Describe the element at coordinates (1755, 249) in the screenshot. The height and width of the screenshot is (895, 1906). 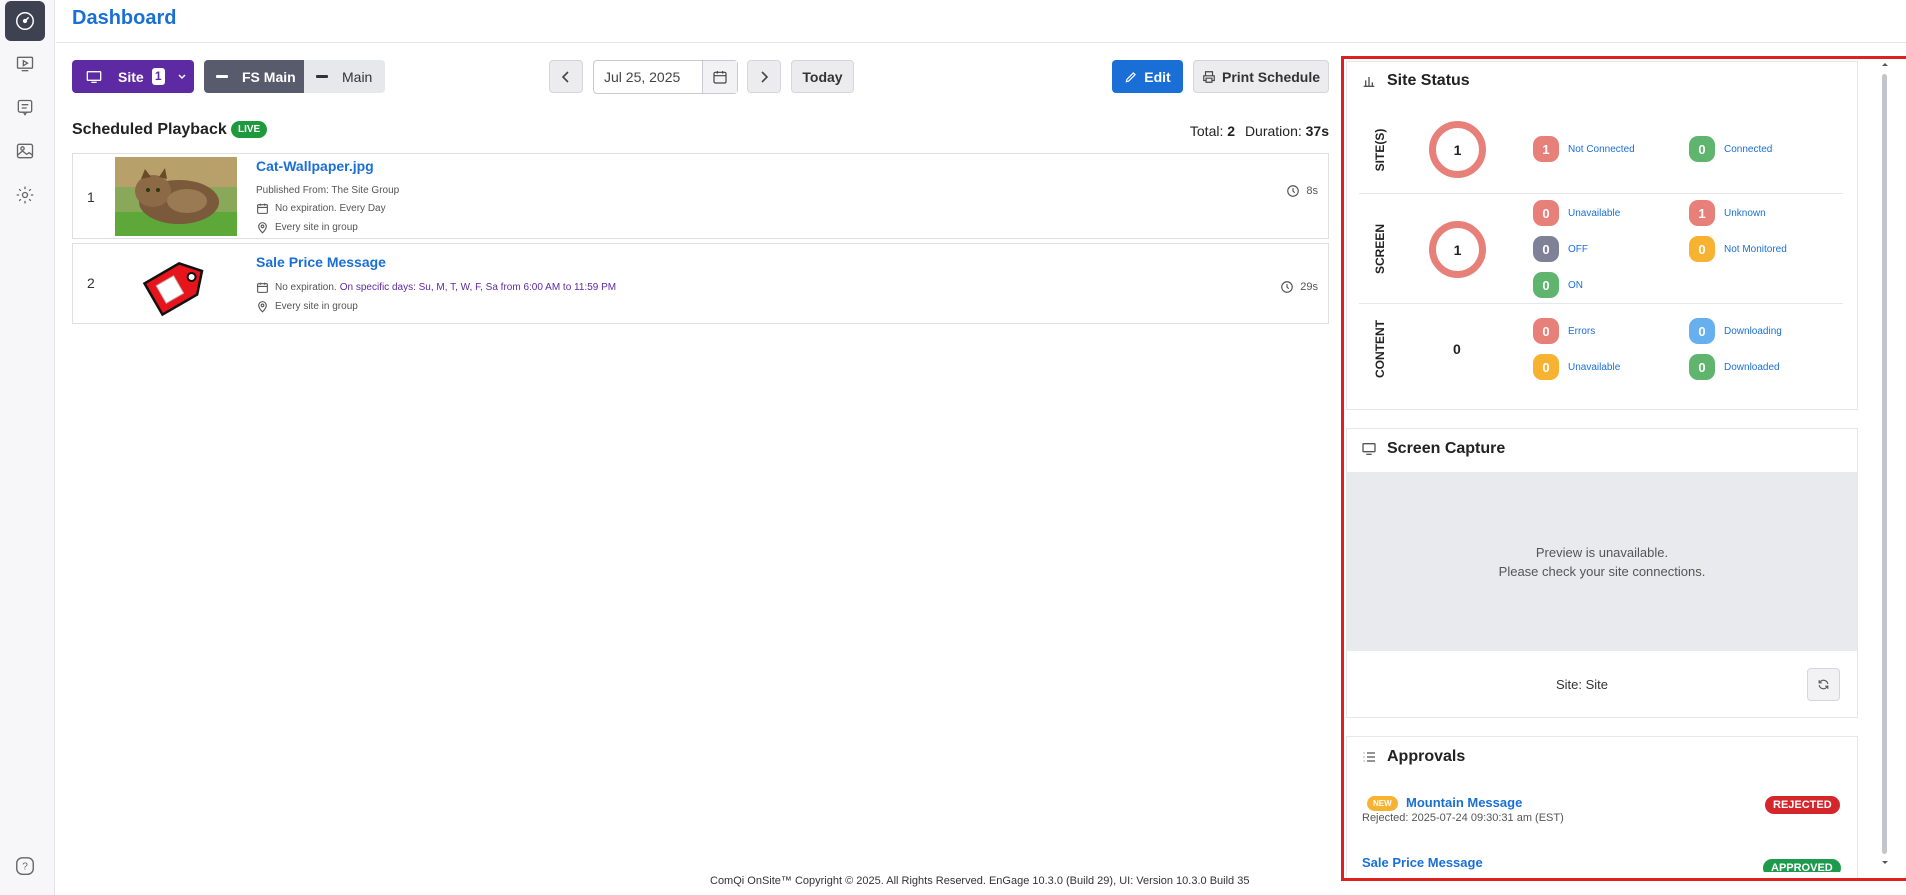
I see `stat-label: Not Monitored` at that location.